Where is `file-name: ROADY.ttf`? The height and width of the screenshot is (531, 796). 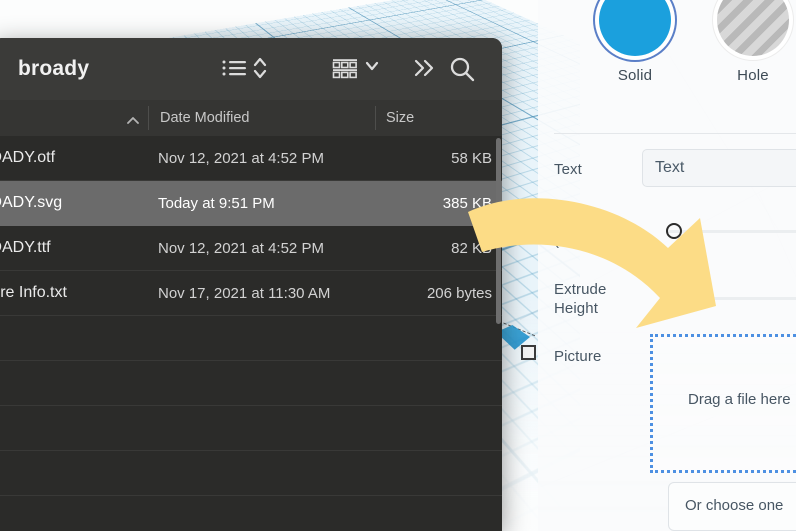
file-name: ROADY.ttf is located at coordinates (25, 247).